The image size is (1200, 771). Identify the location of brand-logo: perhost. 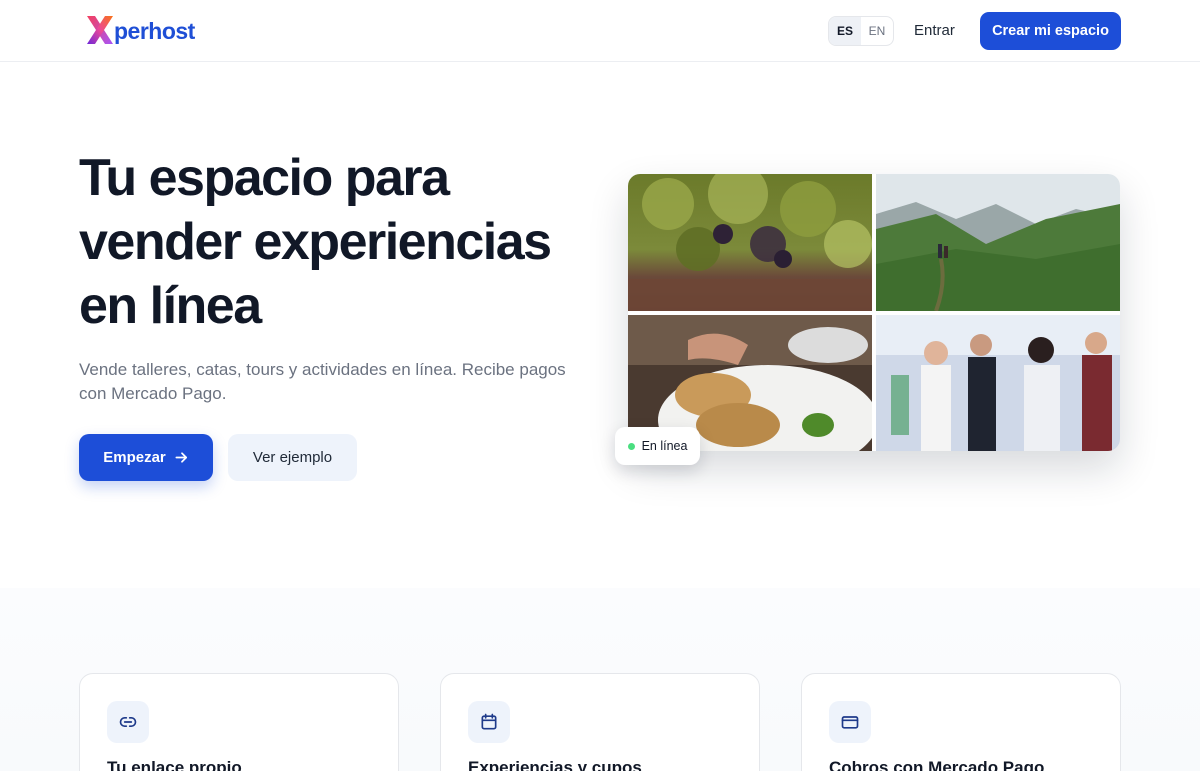
(140, 30).